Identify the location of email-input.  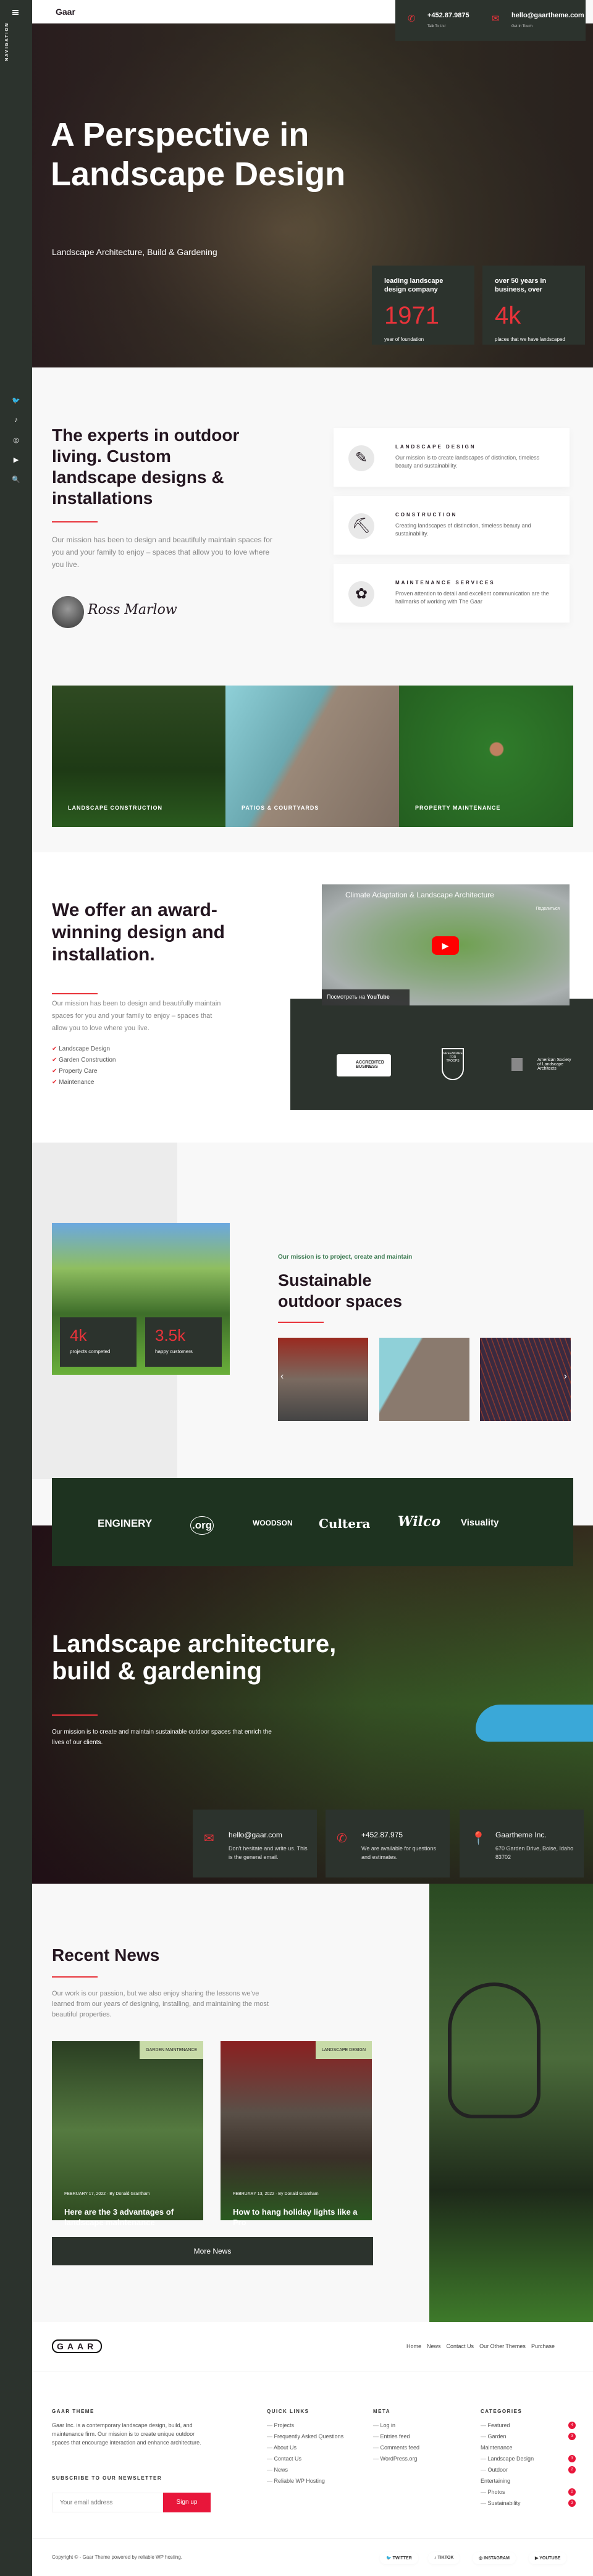
(107, 2502).